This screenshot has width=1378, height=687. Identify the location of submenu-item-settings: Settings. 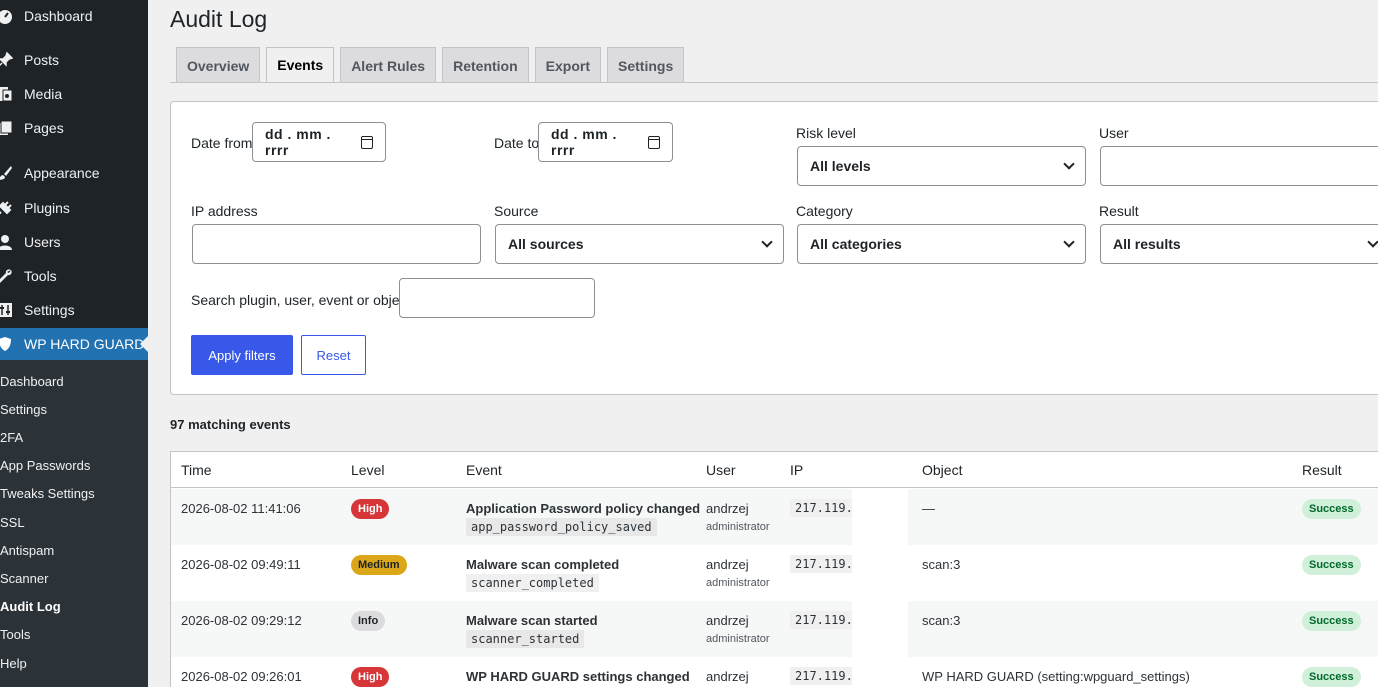
(74, 410).